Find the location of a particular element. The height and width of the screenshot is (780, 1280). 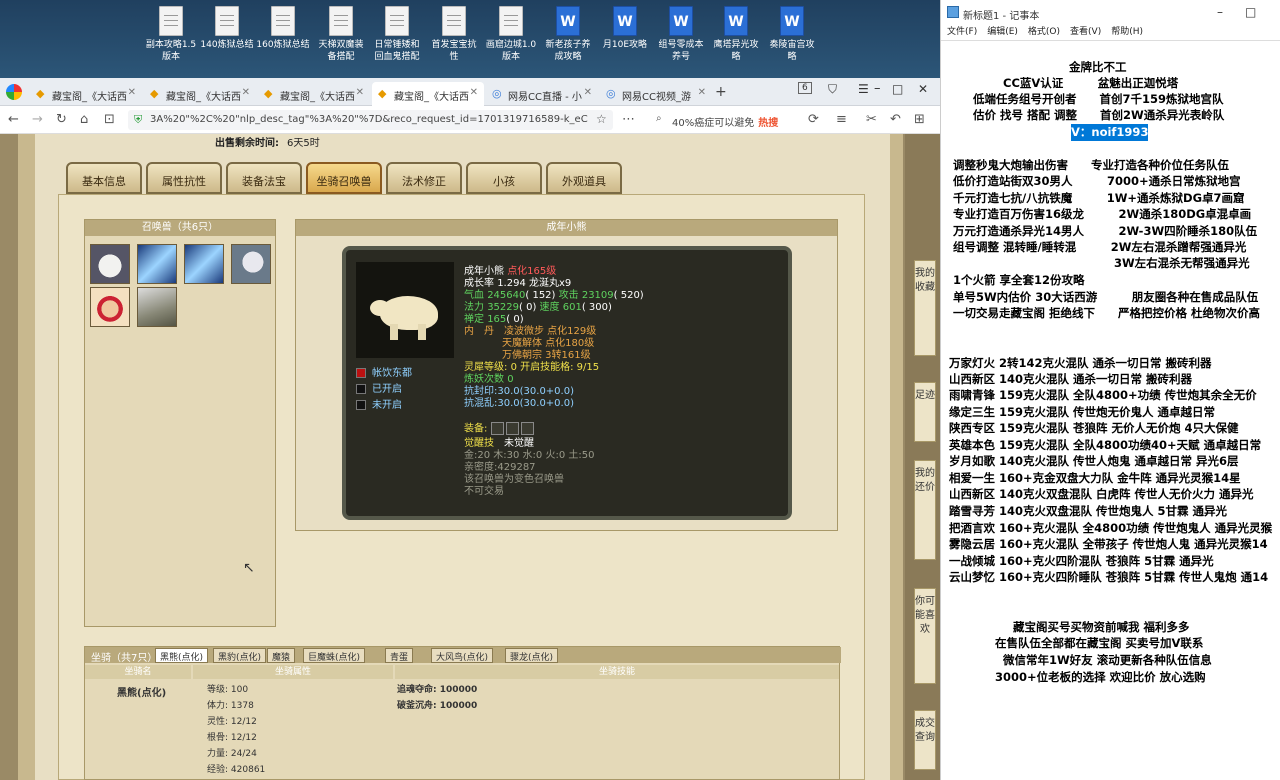

desktop-icon-label: 略 is located at coordinates (792, 57).